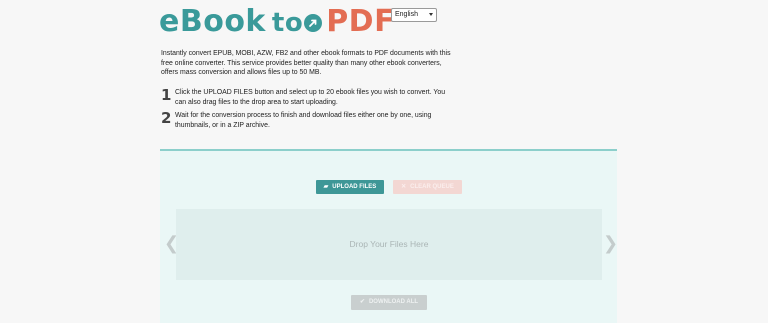 The image size is (768, 323). Describe the element at coordinates (166, 95) in the screenshot. I see `step-1-number: 1` at that location.